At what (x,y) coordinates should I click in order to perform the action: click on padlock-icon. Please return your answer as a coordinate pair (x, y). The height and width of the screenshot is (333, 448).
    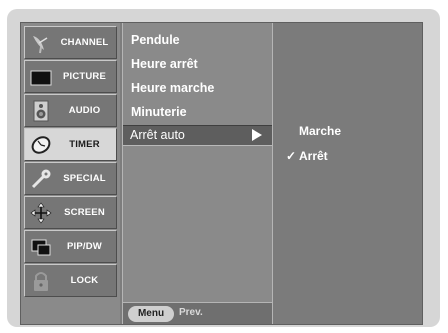
    Looking at the image, I should click on (41, 281).